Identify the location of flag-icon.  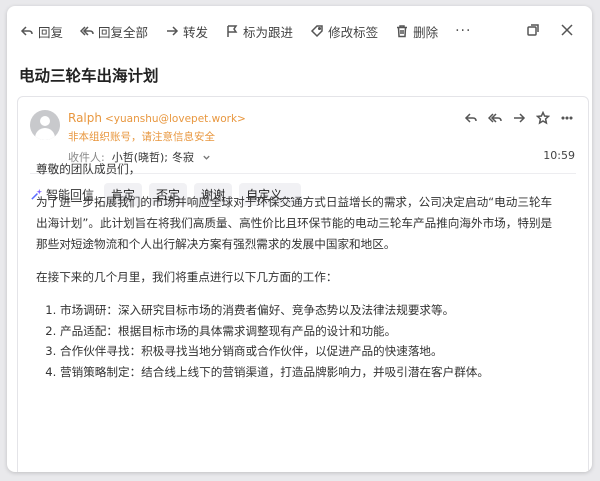
(232, 31).